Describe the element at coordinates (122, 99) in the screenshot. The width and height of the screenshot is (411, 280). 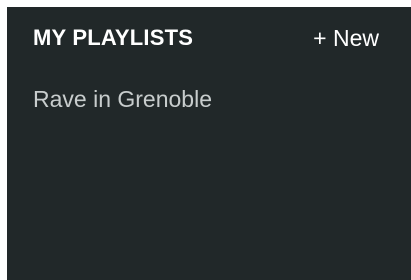
I see `playlist-item-label: Rave in Grenoble` at that location.